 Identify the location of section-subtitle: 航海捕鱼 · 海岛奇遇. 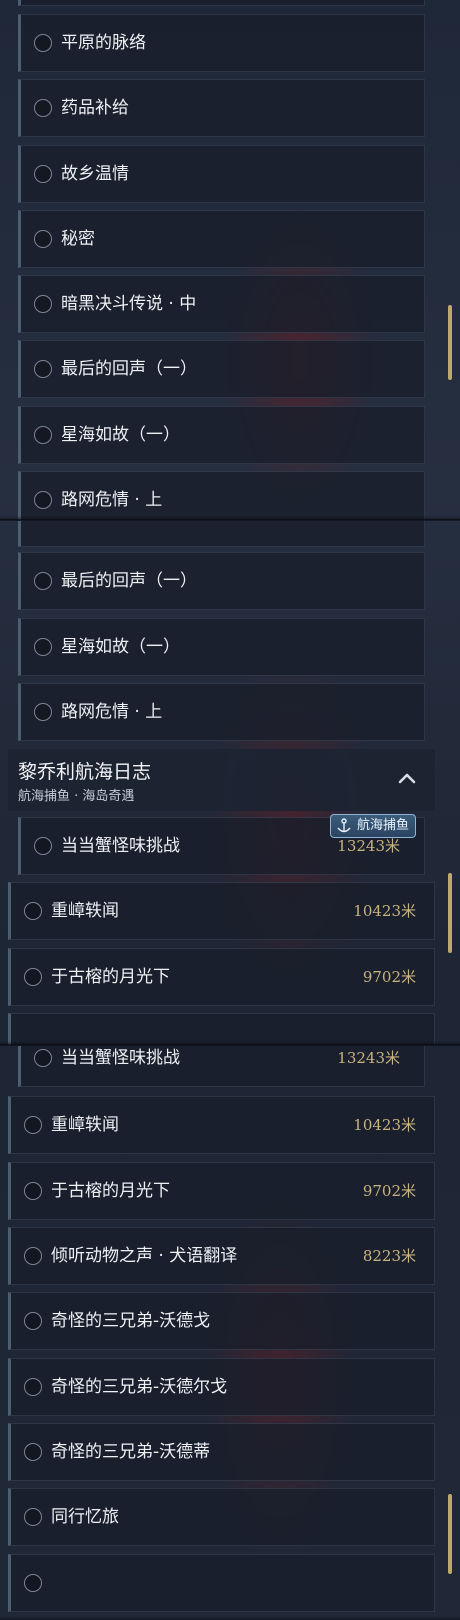
(76, 796).